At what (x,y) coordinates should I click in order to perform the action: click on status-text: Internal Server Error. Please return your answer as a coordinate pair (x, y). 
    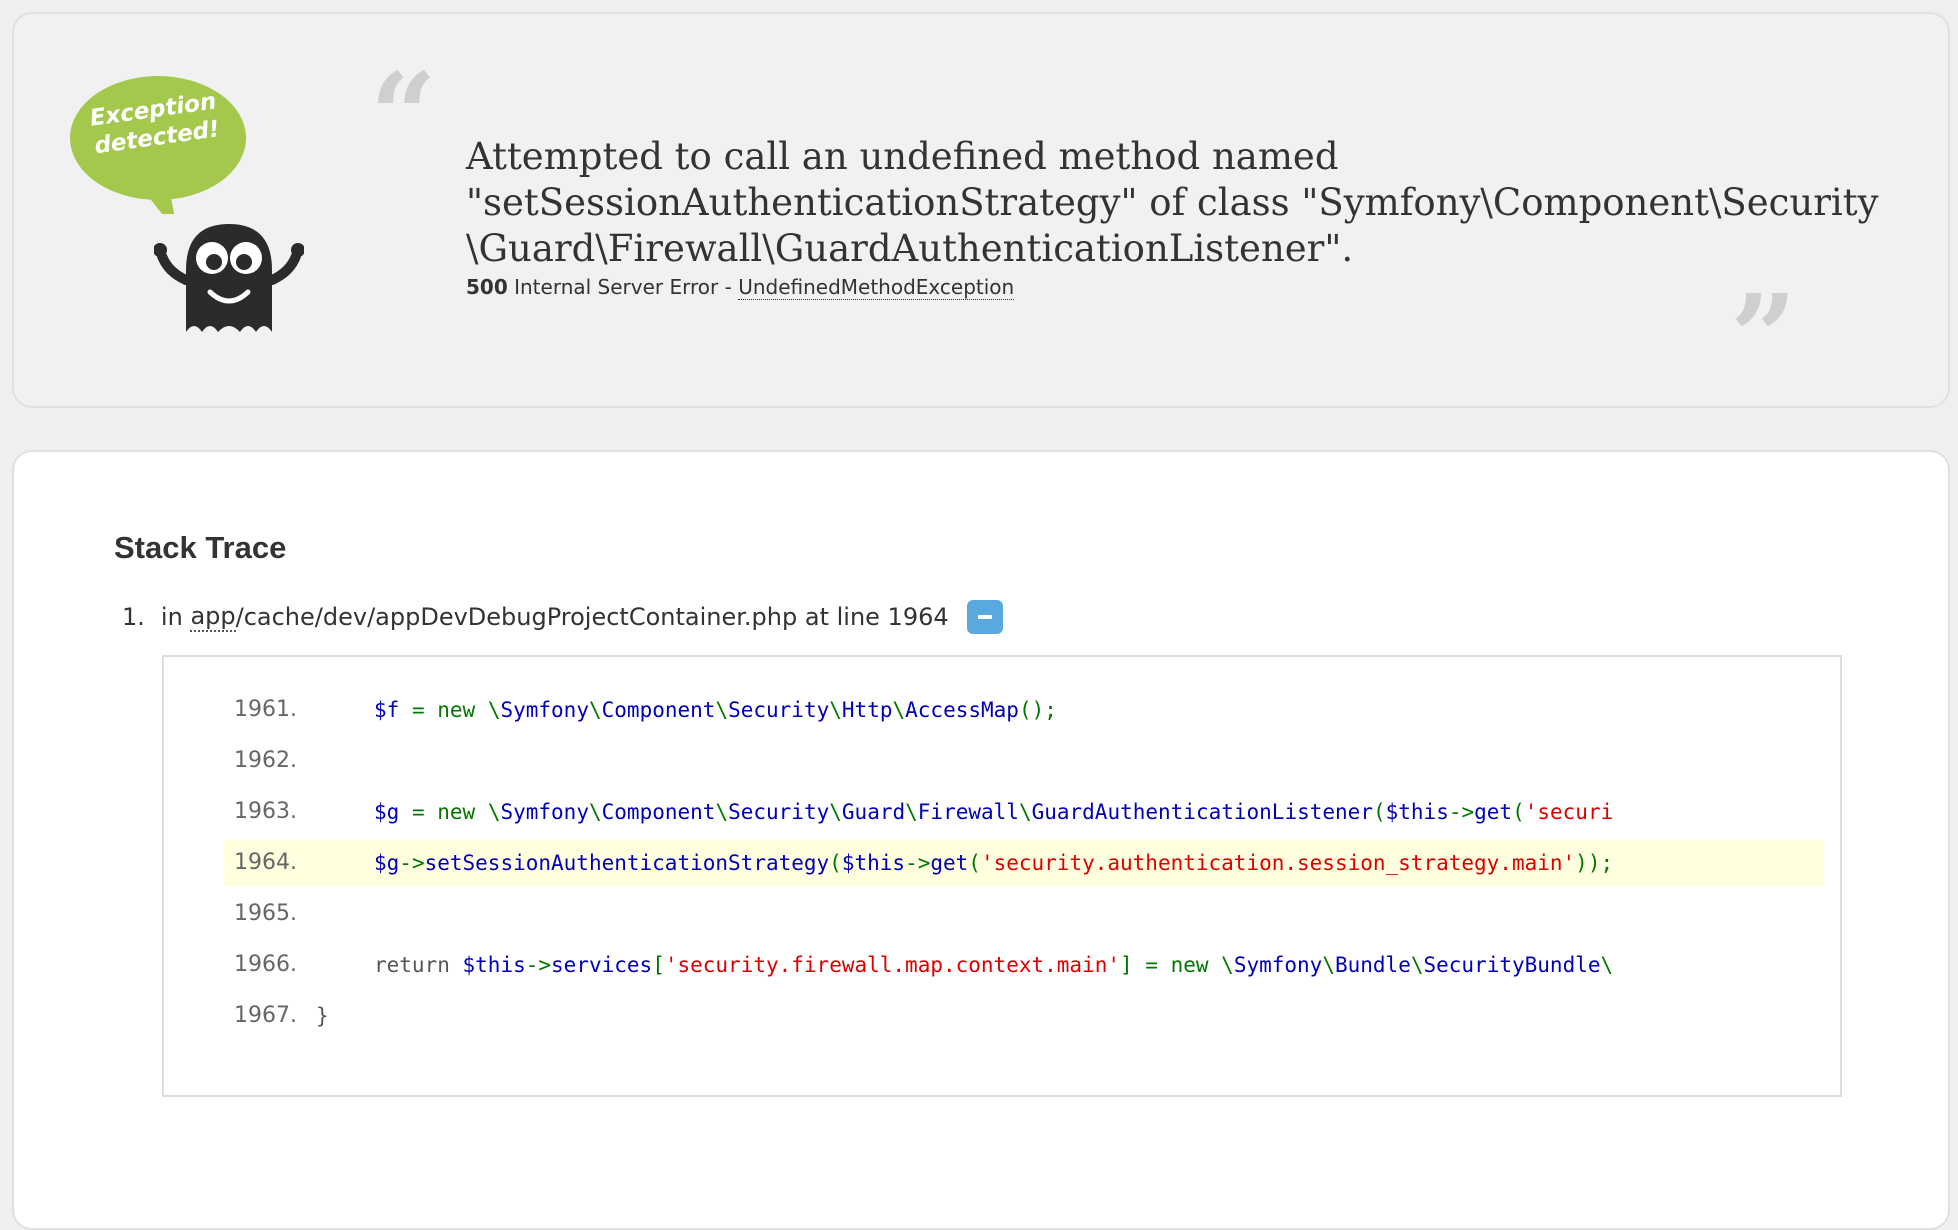
    Looking at the image, I should click on (616, 287).